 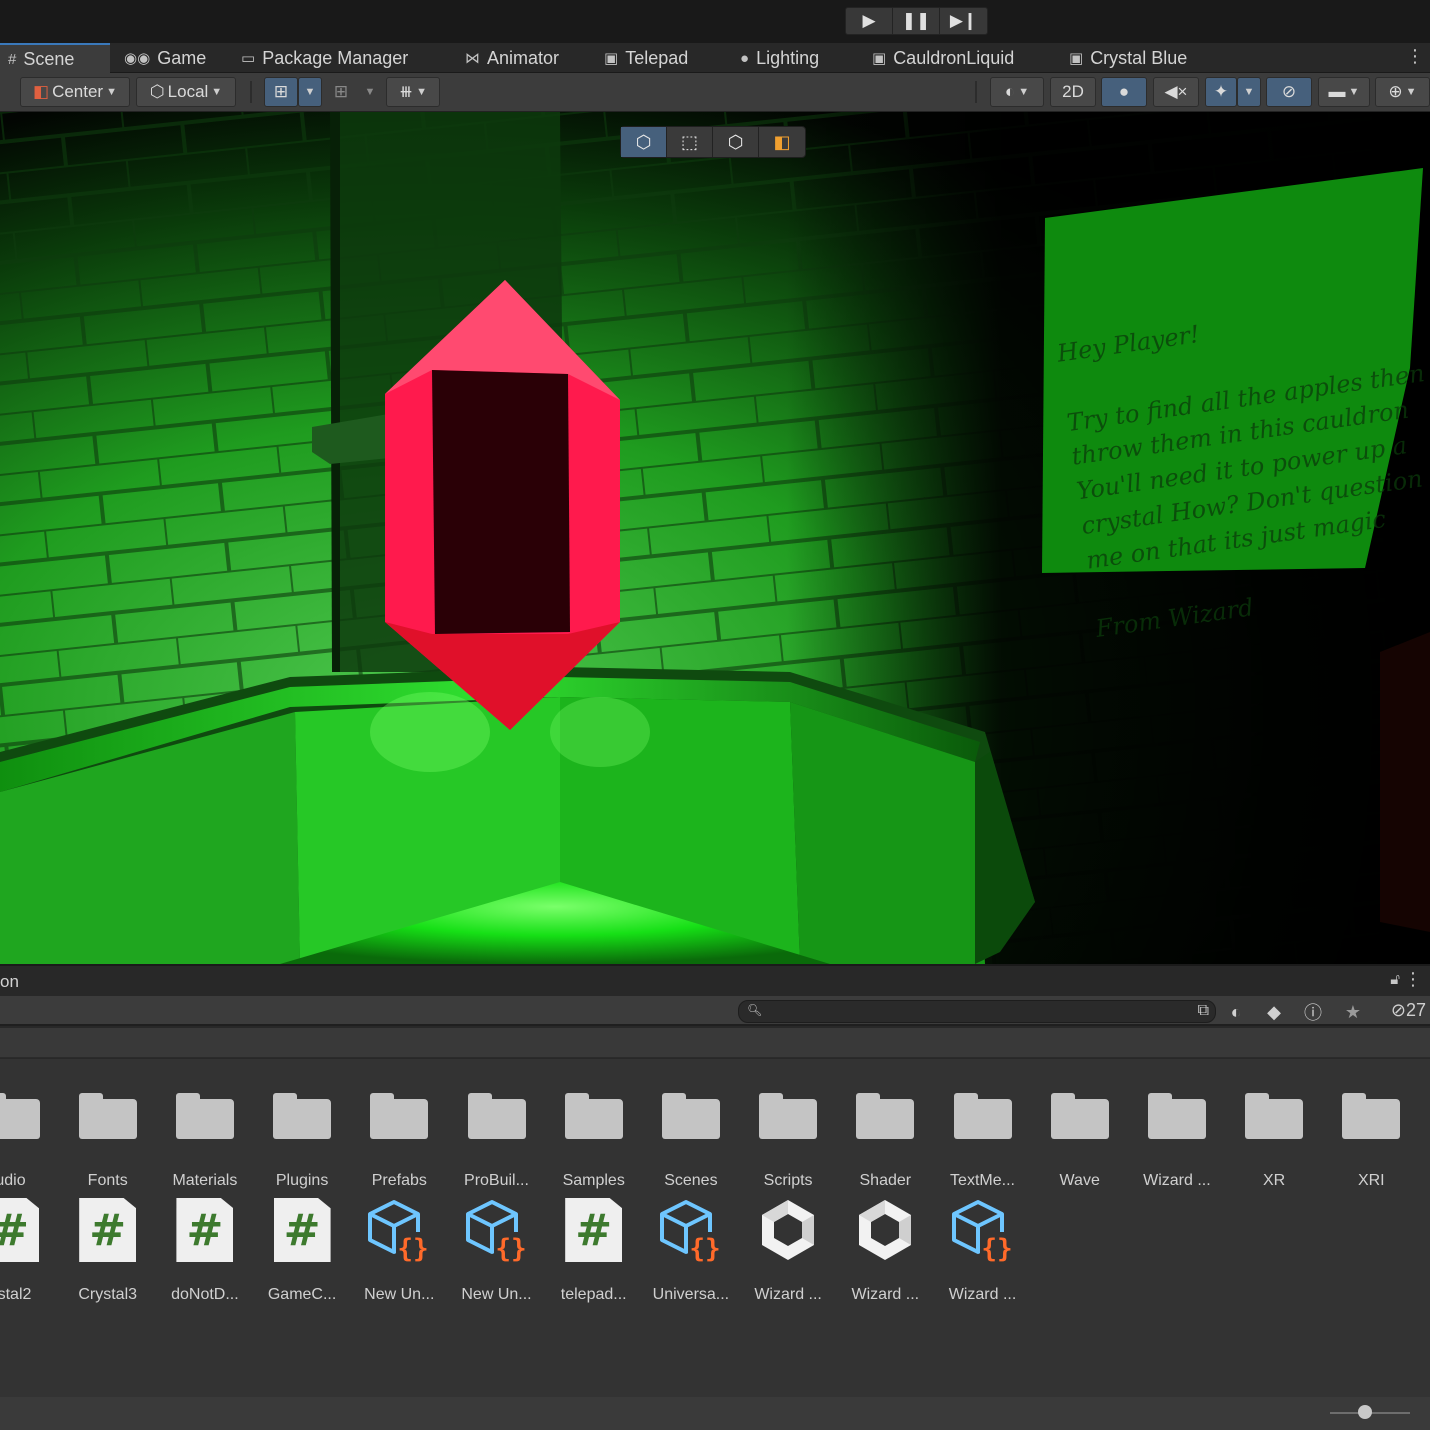 I want to click on filter-by-type-button: ◐, so click(x=1236, y=1012).